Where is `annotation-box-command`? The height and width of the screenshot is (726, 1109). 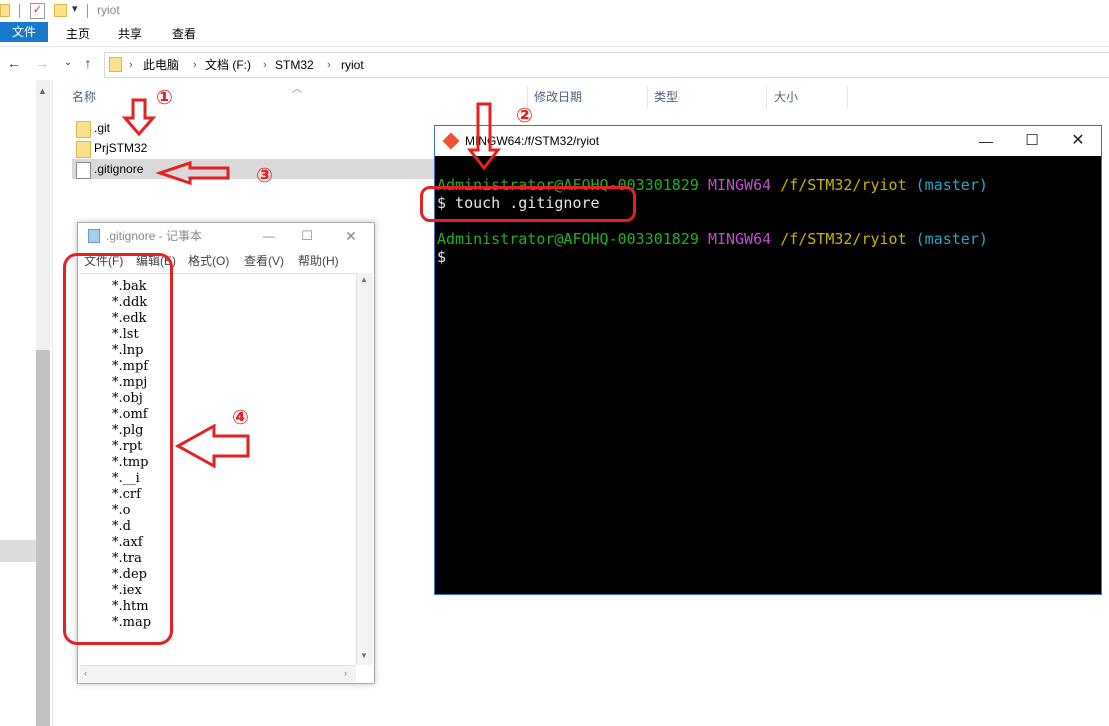 annotation-box-command is located at coordinates (528, 204).